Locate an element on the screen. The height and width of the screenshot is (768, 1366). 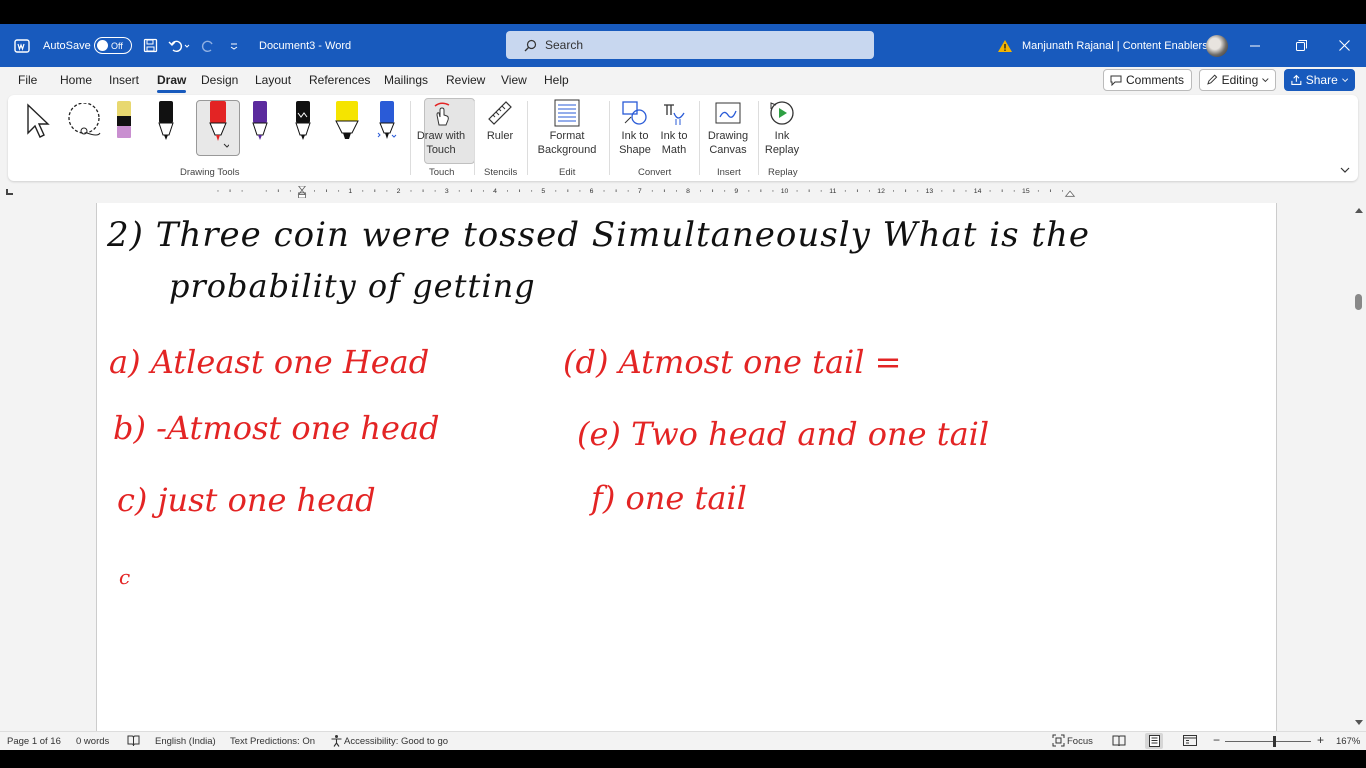
comments-button: Comments is located at coordinates (1147, 80).